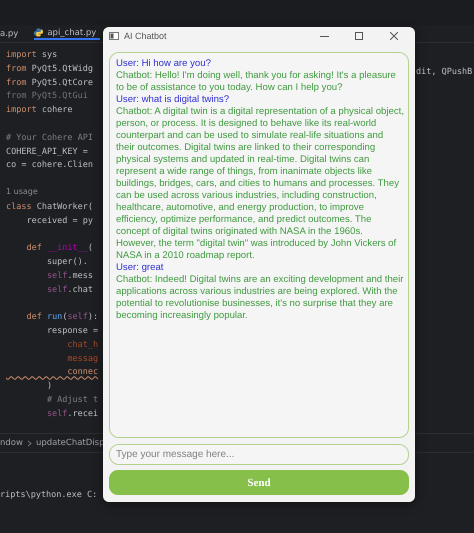 This screenshot has width=474, height=533. I want to click on code-line: class ChatWorker(, so click(50, 207).